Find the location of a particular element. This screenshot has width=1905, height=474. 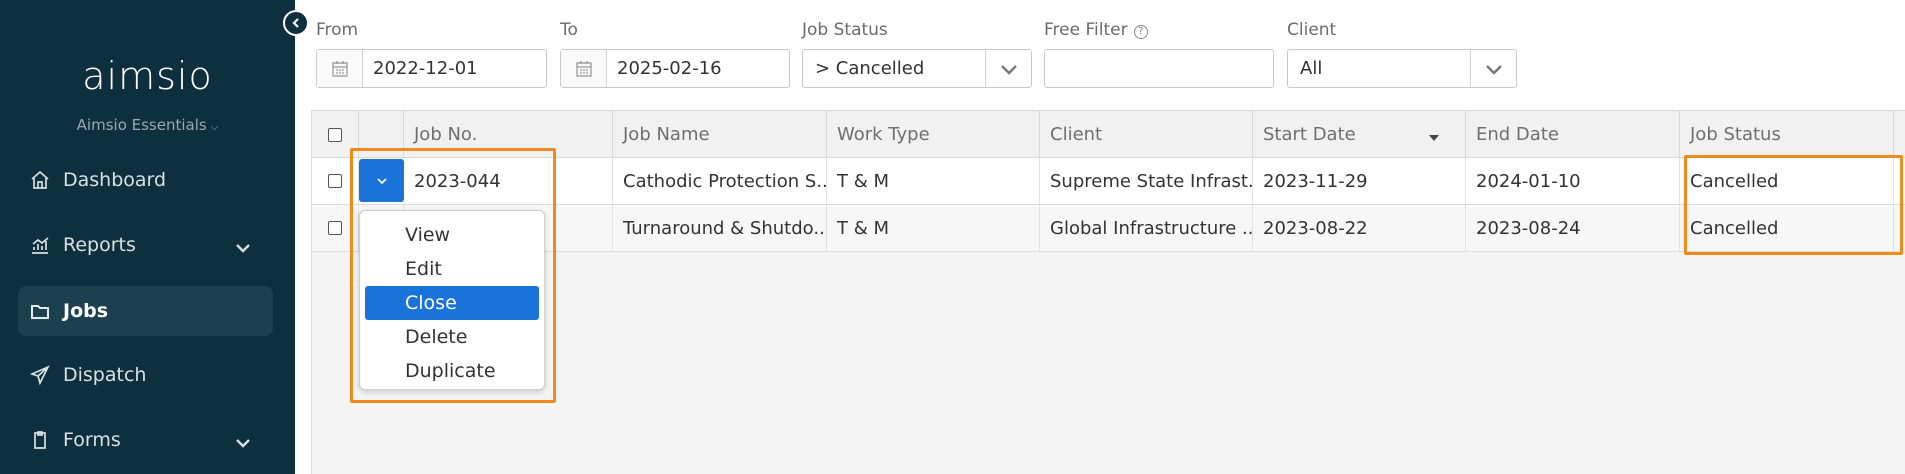

row-actions-menu: View Edit Close Delete Duplicate is located at coordinates (452, 300).